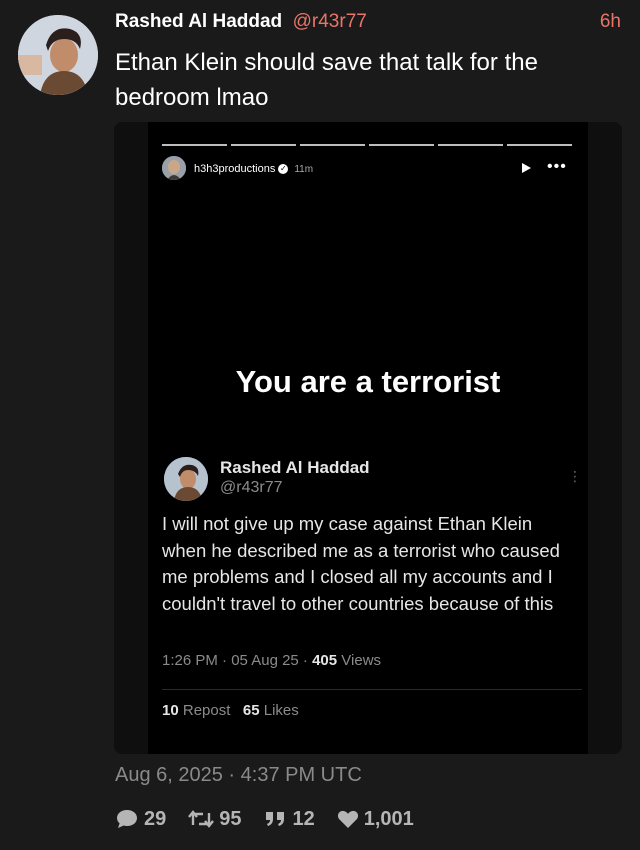 This screenshot has width=640, height=850. I want to click on play-icon, so click(526, 168).